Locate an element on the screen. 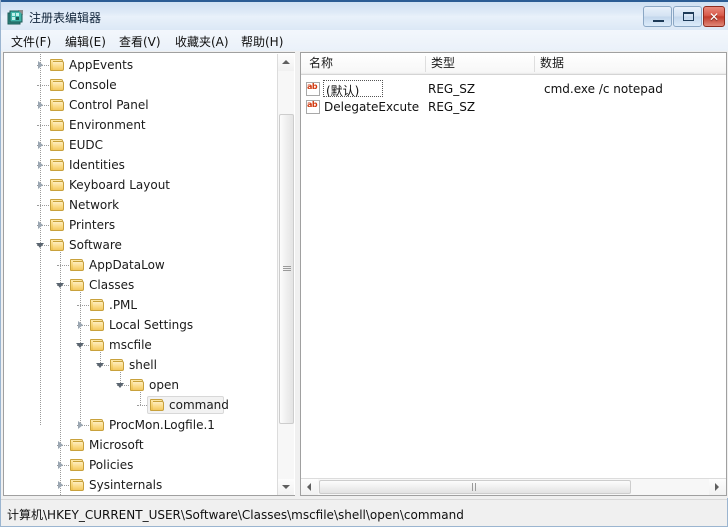 The width and height of the screenshot is (728, 527). tree-item-pml: .PML is located at coordinates (140, 305).